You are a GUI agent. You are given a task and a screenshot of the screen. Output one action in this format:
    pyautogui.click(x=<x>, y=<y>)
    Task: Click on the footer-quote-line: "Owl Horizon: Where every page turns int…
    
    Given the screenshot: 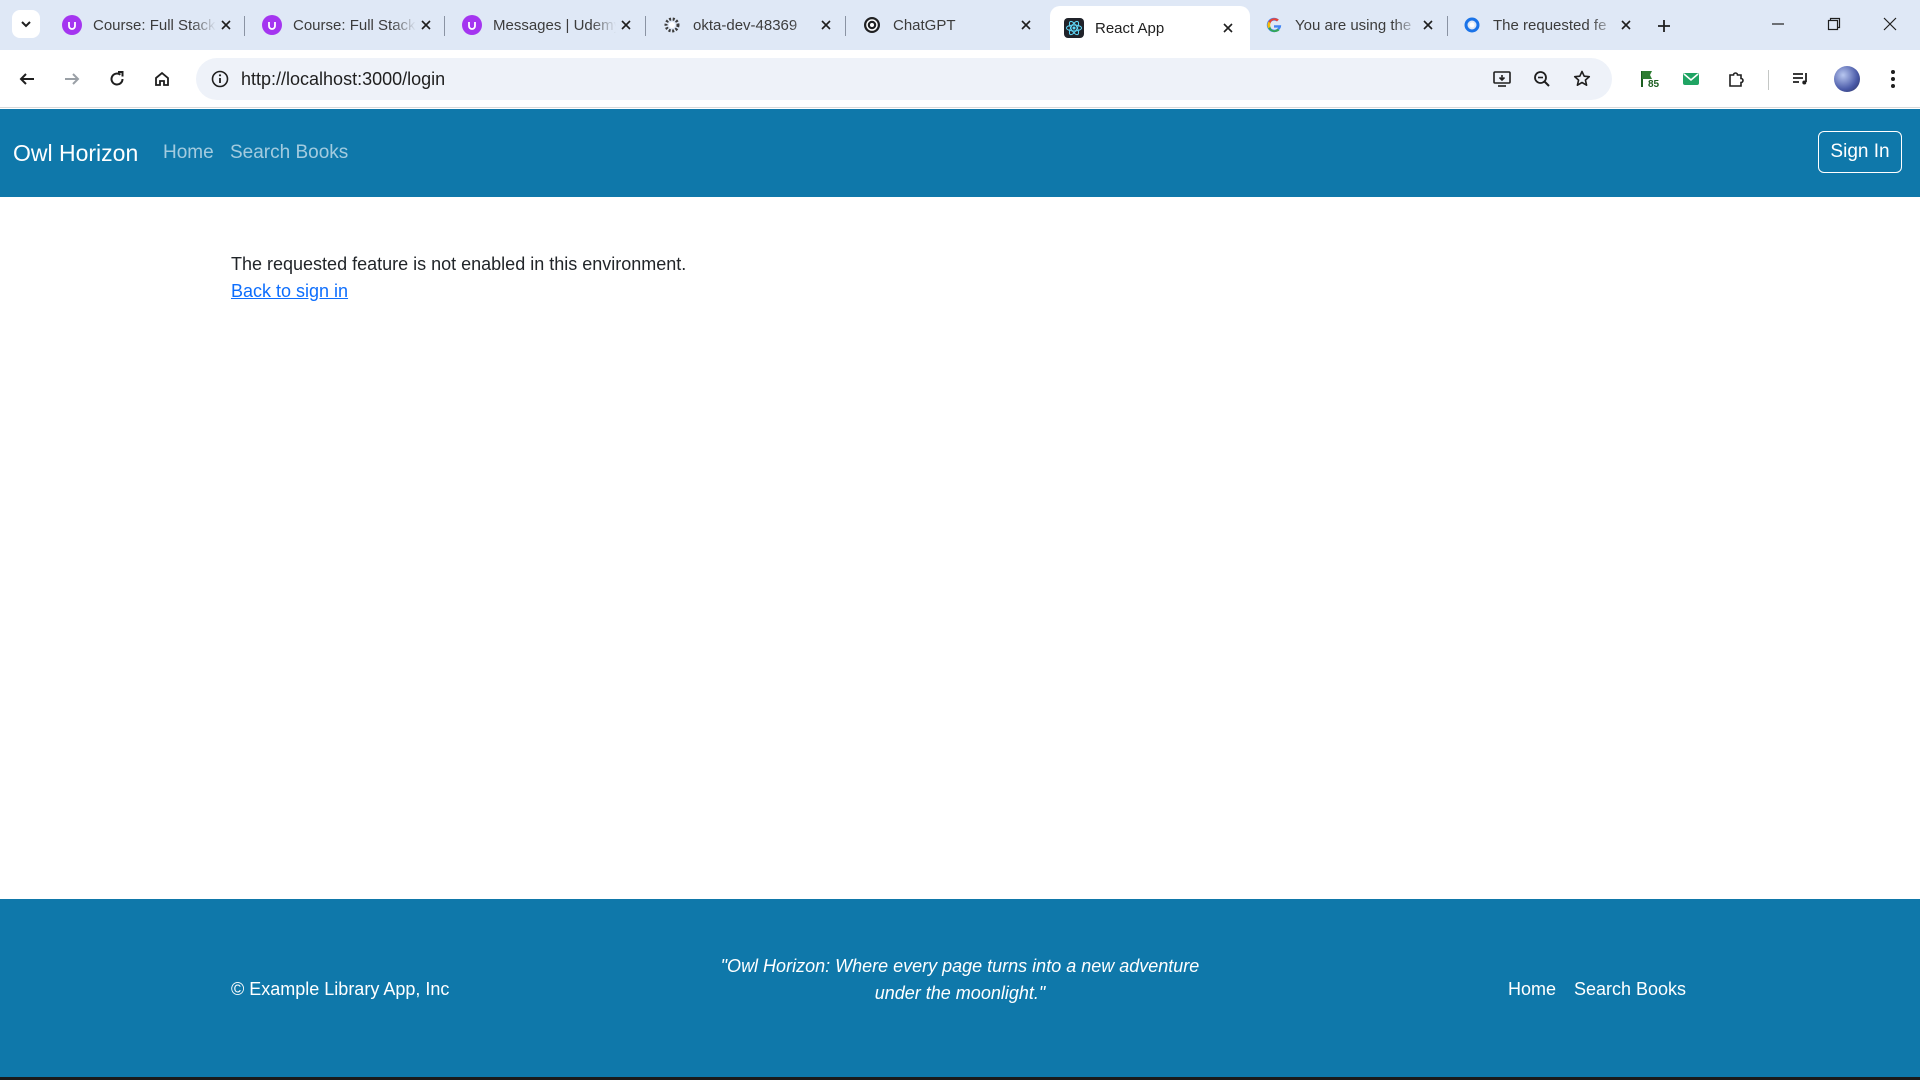 What is the action you would take?
    pyautogui.click(x=960, y=966)
    